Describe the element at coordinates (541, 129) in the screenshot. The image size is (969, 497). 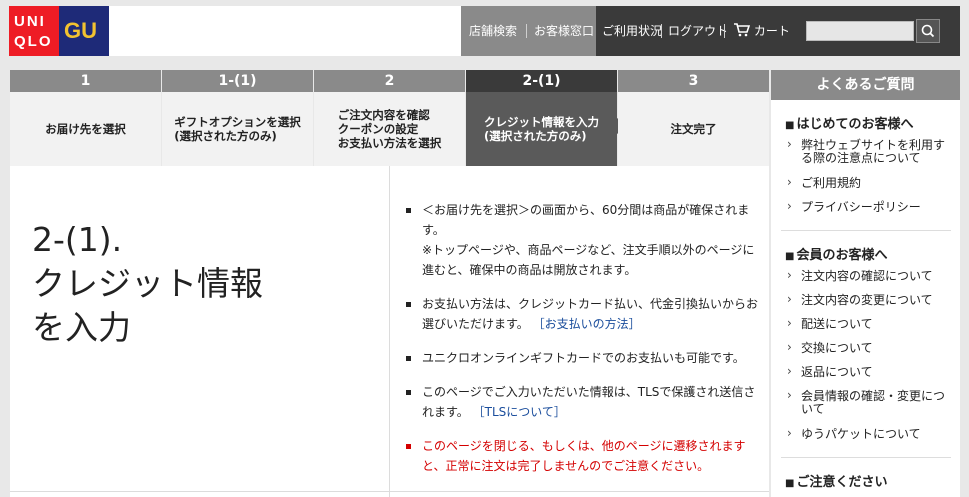
I see `step-label: クレジット情報を入力 (選択された方のみ)` at that location.